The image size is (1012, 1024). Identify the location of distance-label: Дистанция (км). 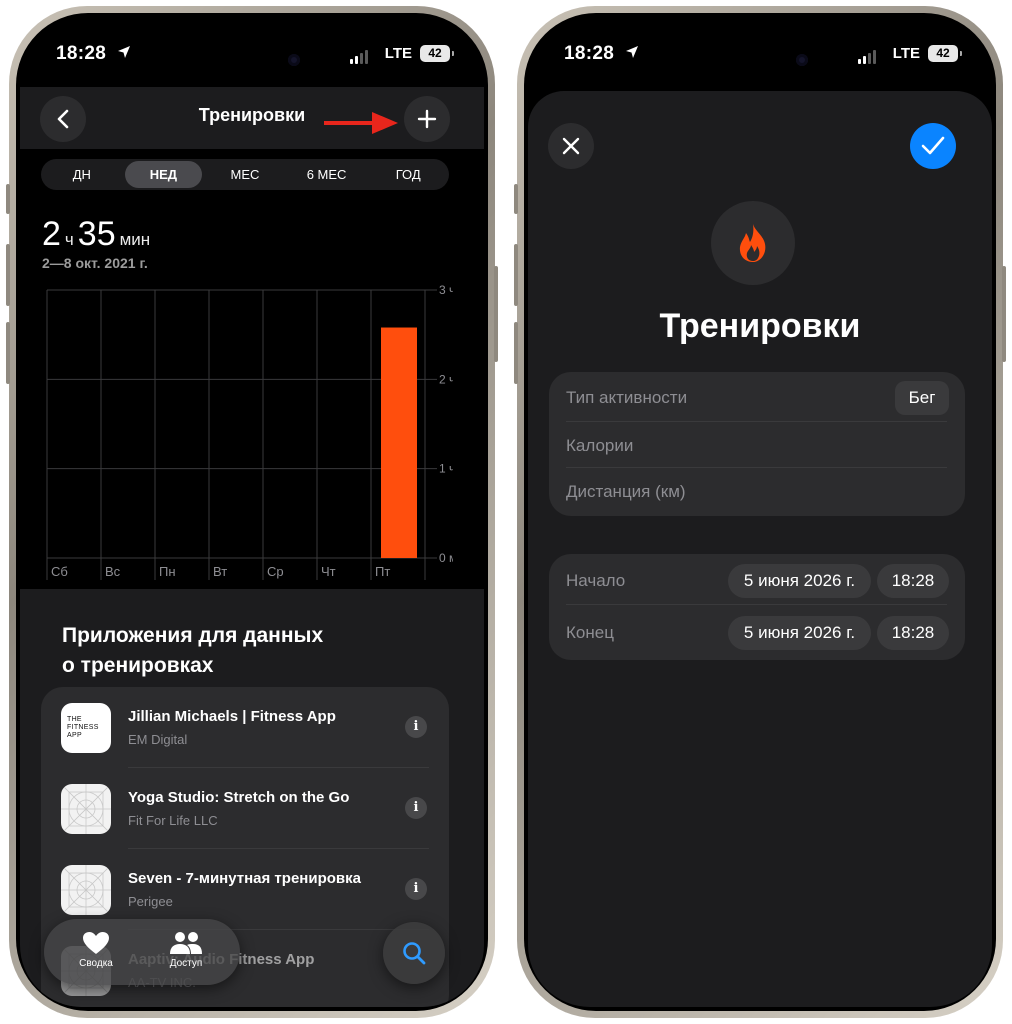
(626, 491).